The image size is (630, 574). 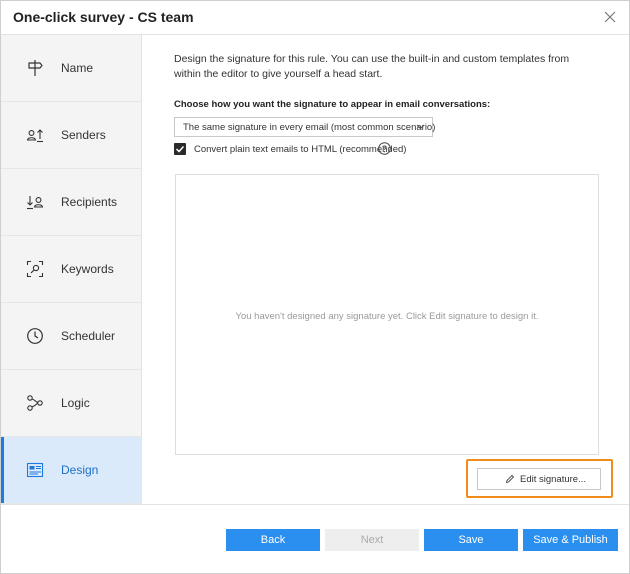 I want to click on sidebar-item-logic: Logic, so click(x=71, y=403).